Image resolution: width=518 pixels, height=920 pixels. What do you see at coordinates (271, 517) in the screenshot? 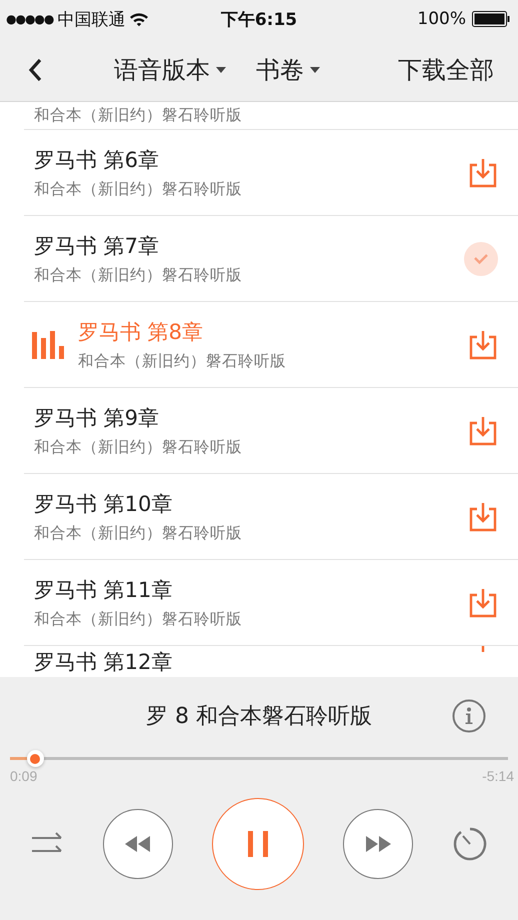
I see `chapter-row: 罗马书 第10章 和合本（新旧约）磐石聆听版` at bounding box center [271, 517].